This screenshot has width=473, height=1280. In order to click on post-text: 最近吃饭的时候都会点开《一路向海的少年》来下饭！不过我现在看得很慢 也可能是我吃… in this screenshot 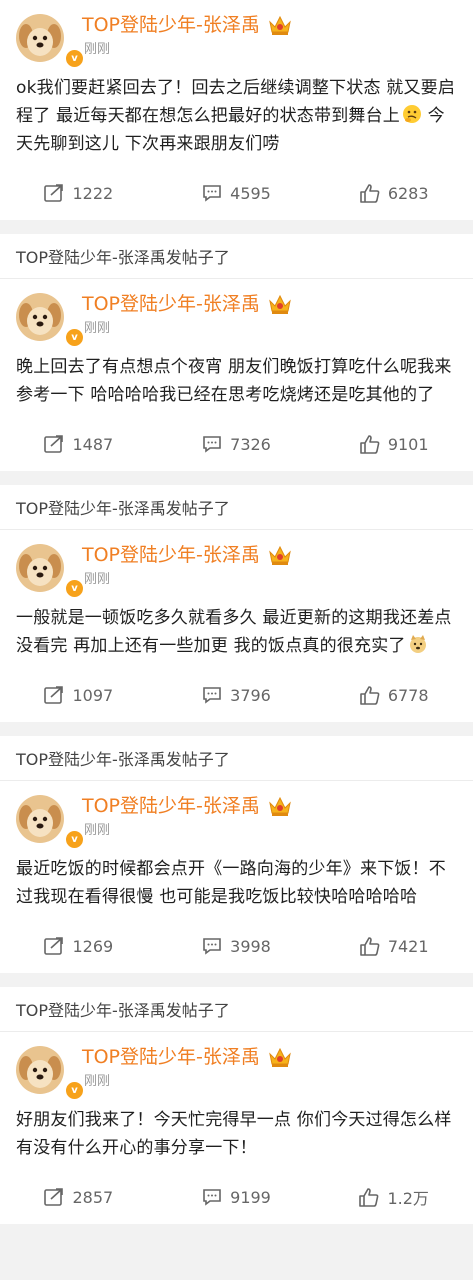, I will do `click(231, 883)`.